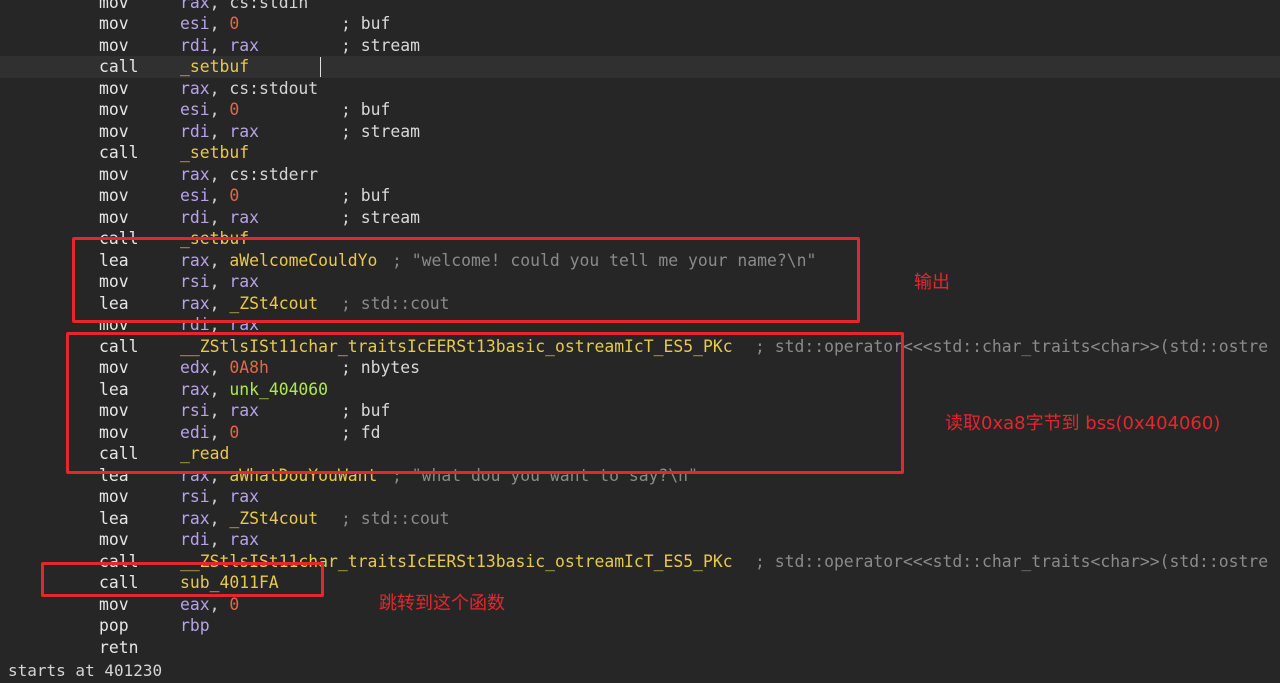 The width and height of the screenshot is (1280, 683). I want to click on code-line: pop rbp, so click(640, 626).